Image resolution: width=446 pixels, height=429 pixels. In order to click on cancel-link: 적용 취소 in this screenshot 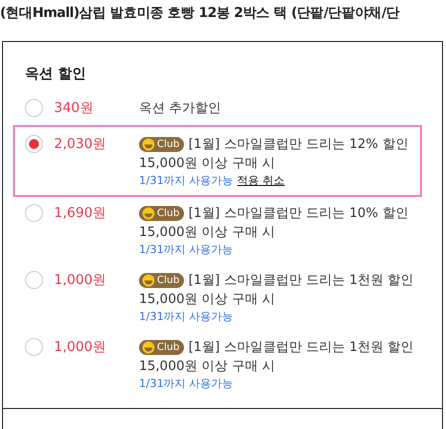, I will do `click(261, 181)`.